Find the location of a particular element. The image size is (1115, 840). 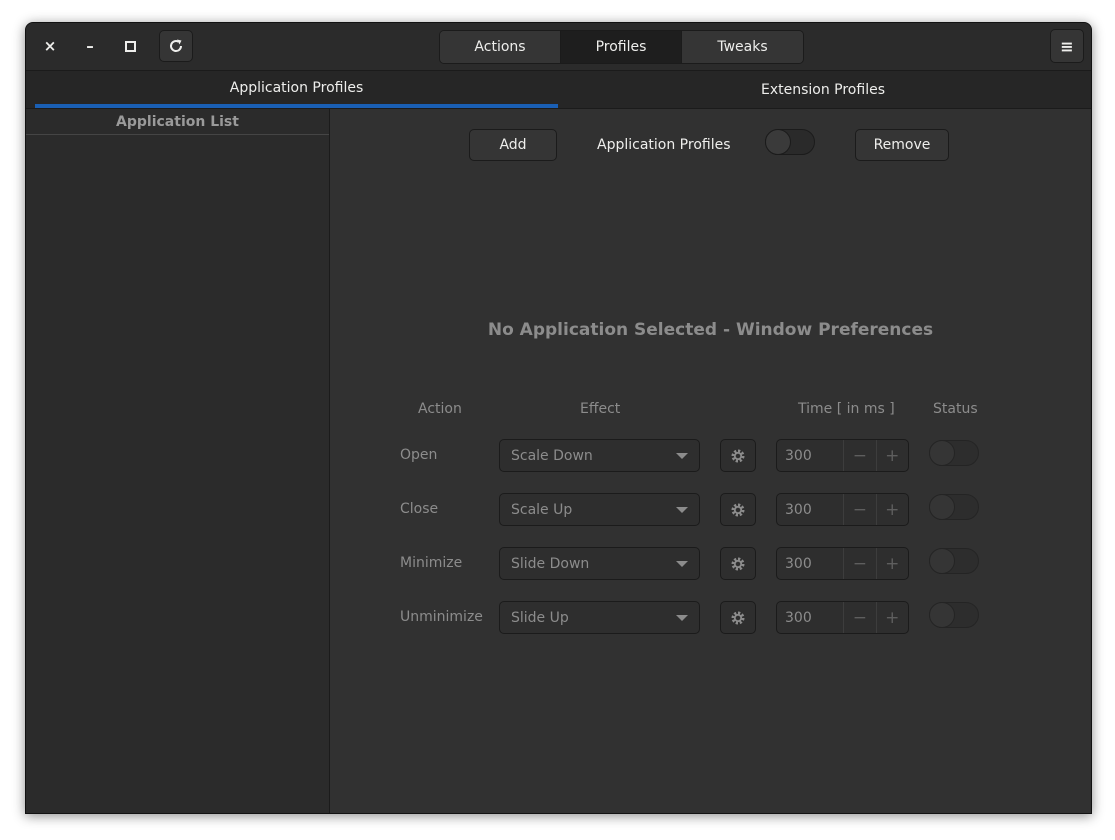

effect-settings-button-close is located at coordinates (738, 509).